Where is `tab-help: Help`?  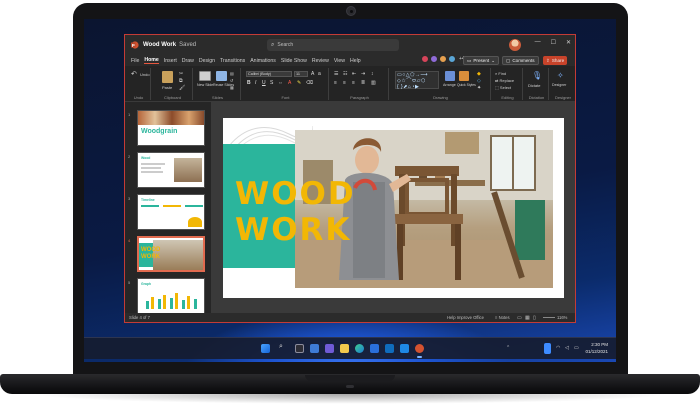
tab-help: Help is located at coordinates (355, 61).